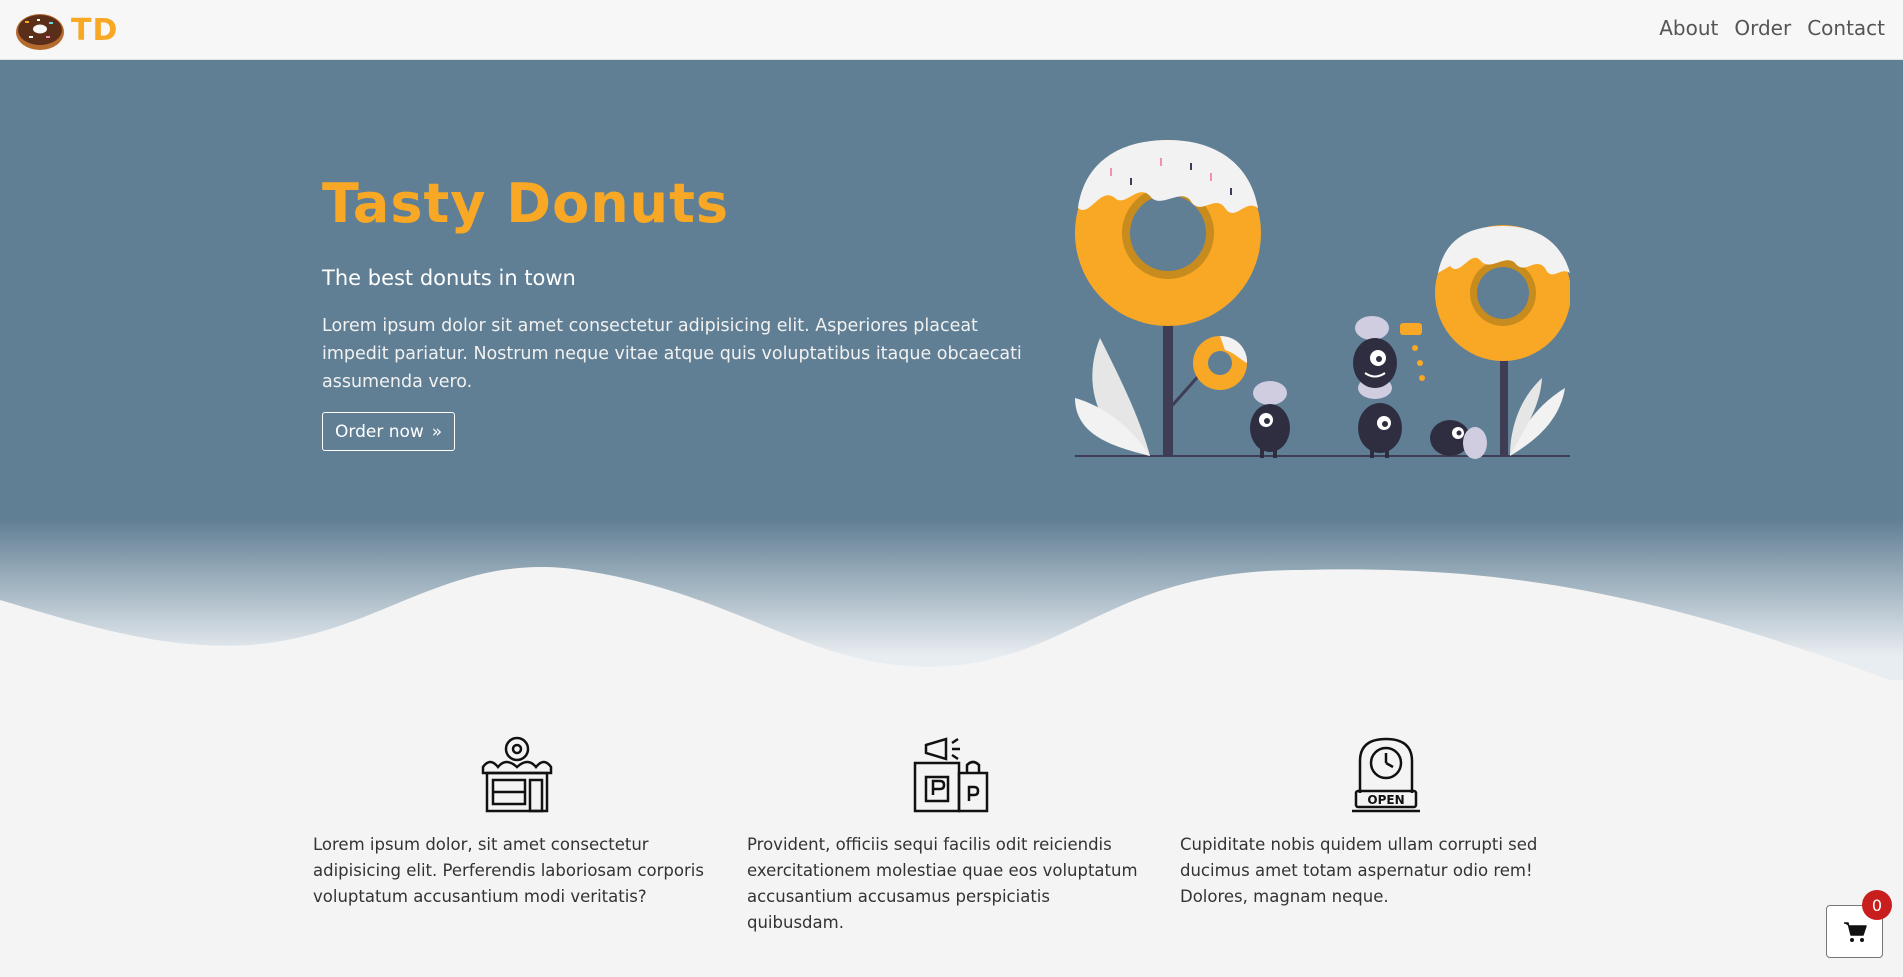 This screenshot has width=1903, height=977. What do you see at coordinates (517, 774) in the screenshot?
I see `donut-shop-icon` at bounding box center [517, 774].